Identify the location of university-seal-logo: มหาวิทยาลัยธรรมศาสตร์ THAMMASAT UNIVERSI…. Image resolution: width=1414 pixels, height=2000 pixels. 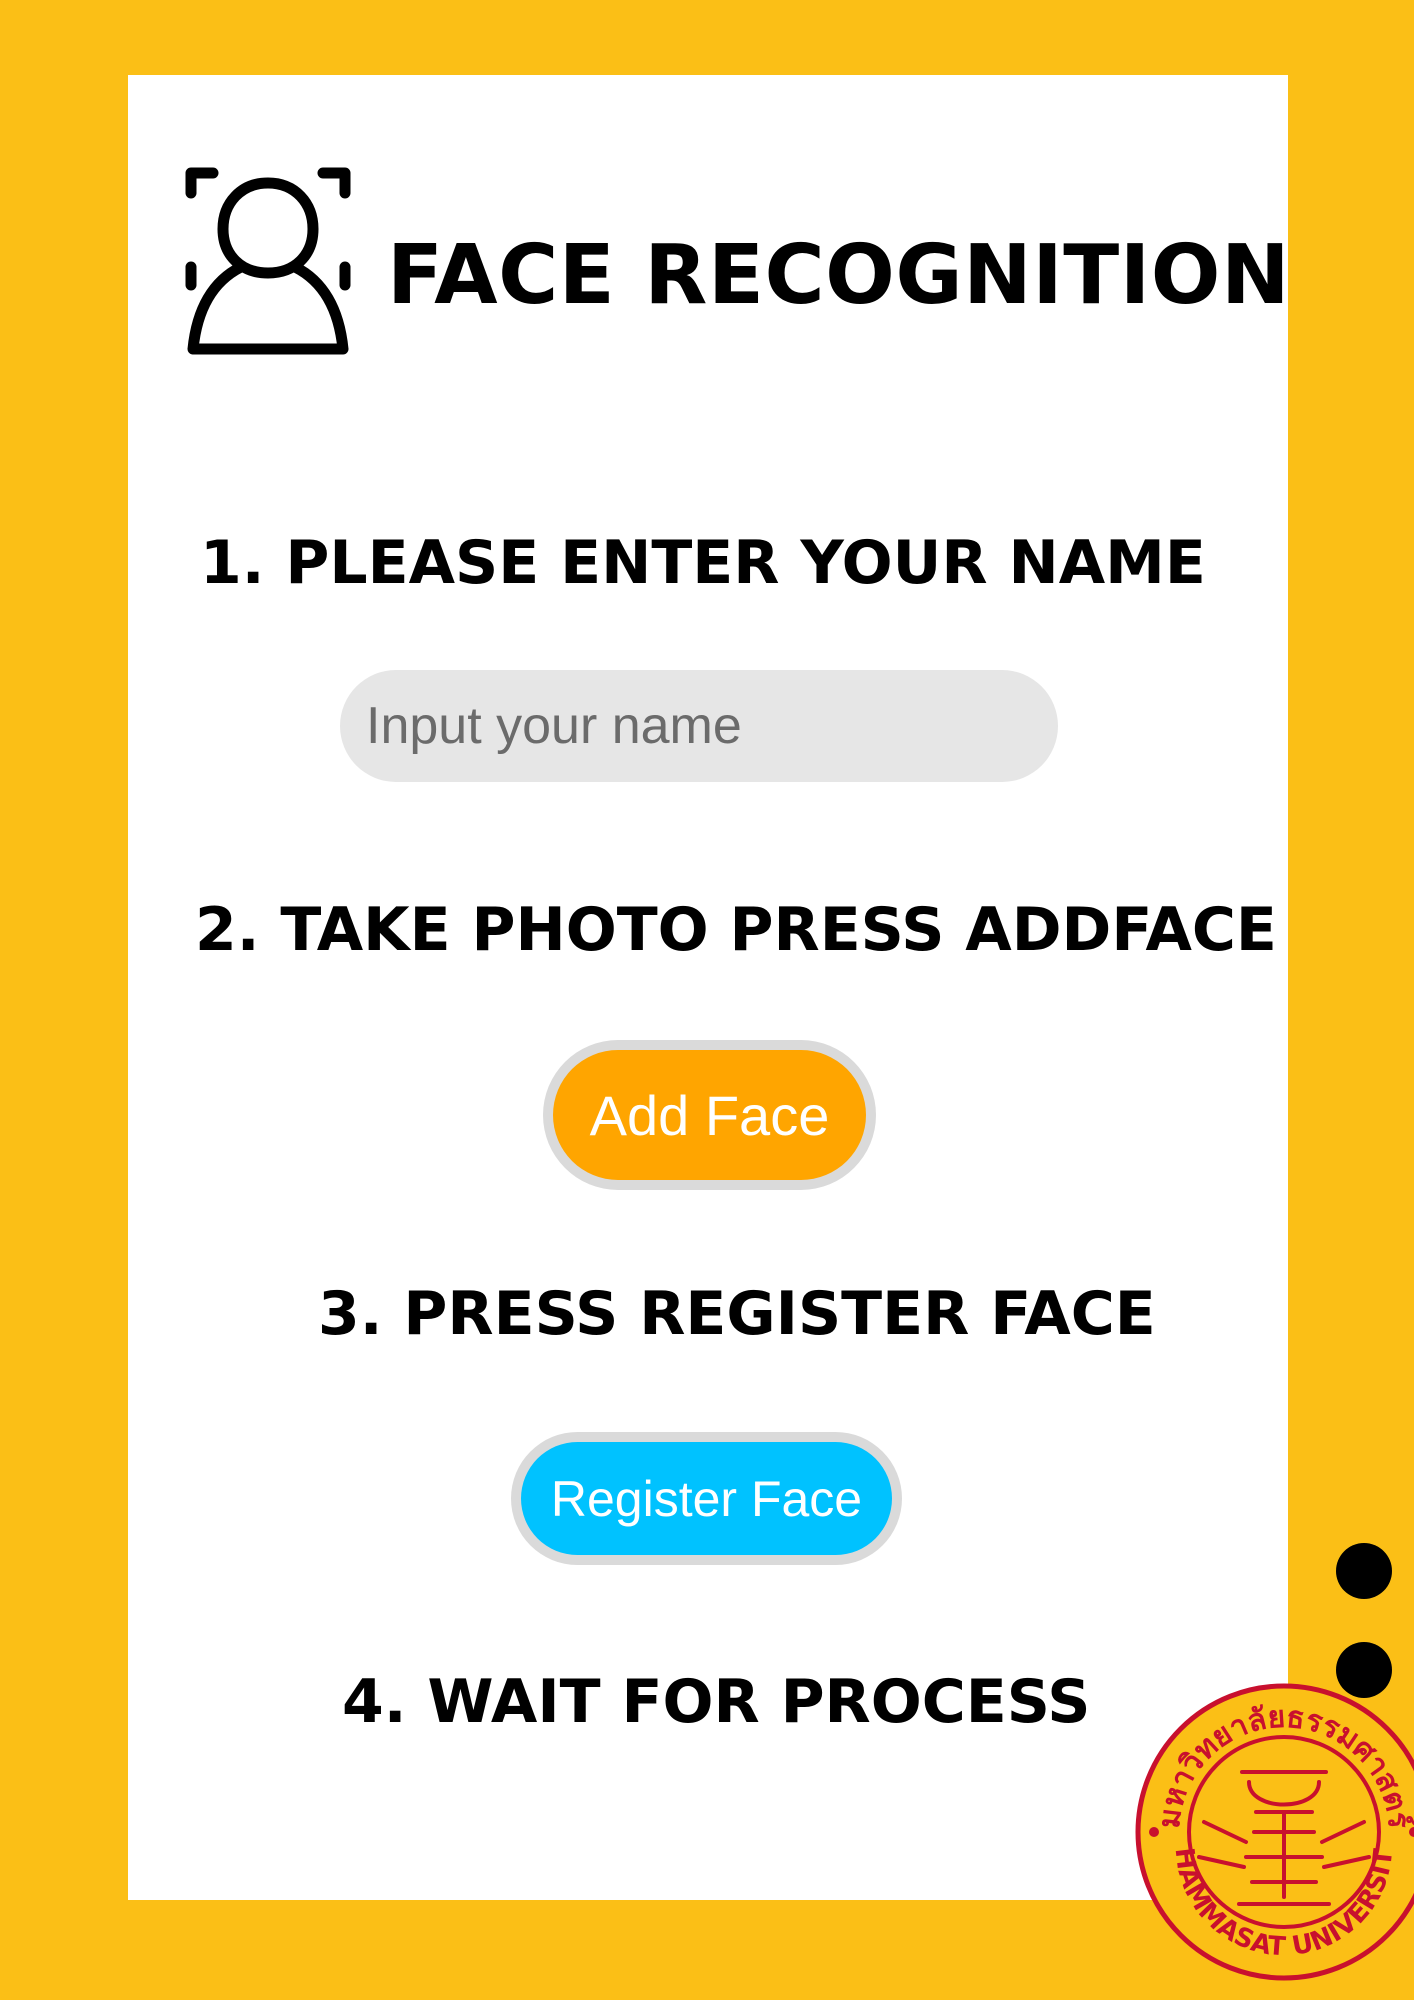
(1274, 1831).